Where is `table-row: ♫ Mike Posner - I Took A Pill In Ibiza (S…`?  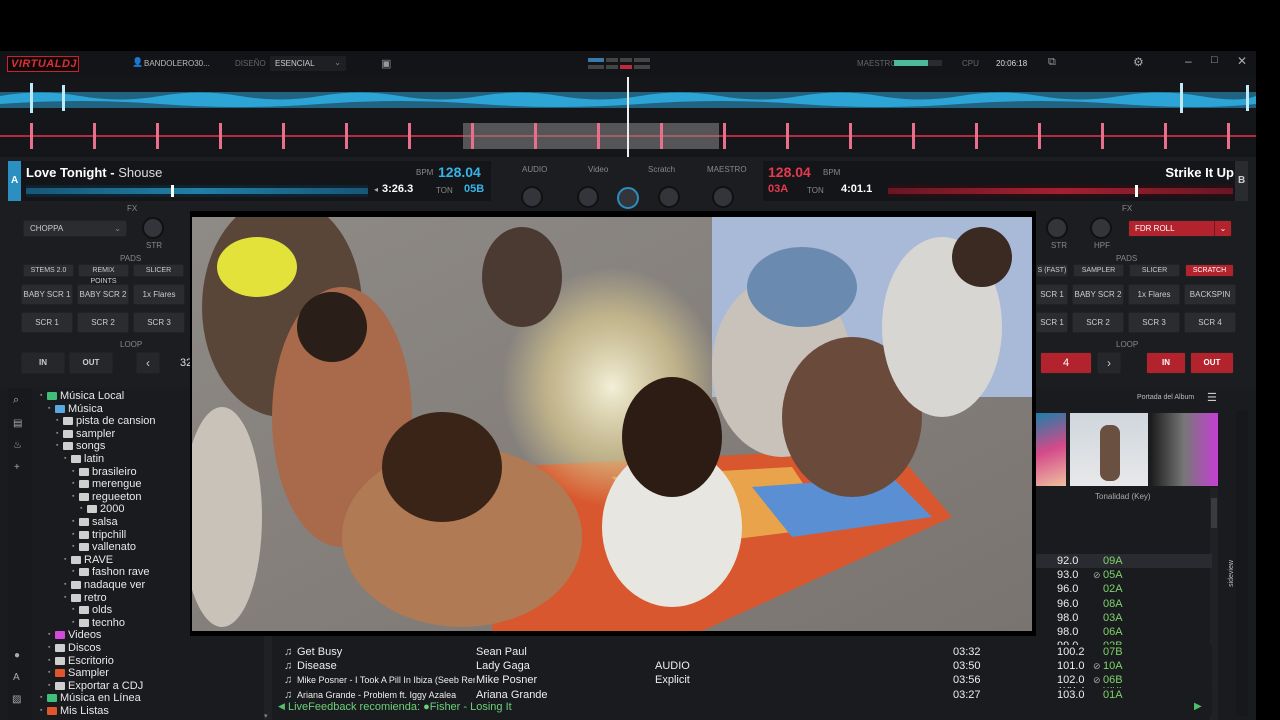 table-row: ♫ Mike Posner - I Took A Pill In Ibiza (S… is located at coordinates (744, 680).